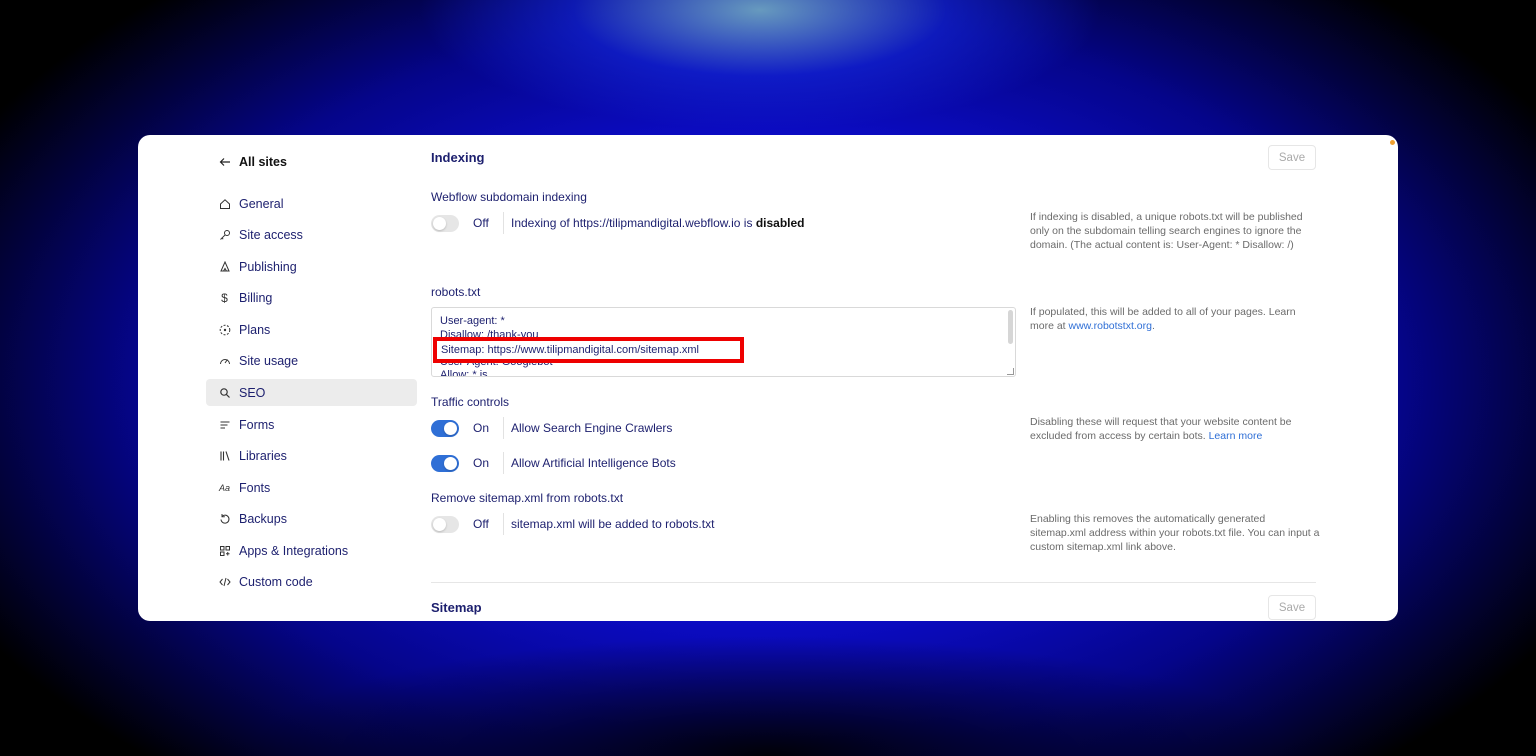 This screenshot has width=1536, height=756. What do you see at coordinates (456, 607) in the screenshot?
I see `sitemap-title: Sitemap` at bounding box center [456, 607].